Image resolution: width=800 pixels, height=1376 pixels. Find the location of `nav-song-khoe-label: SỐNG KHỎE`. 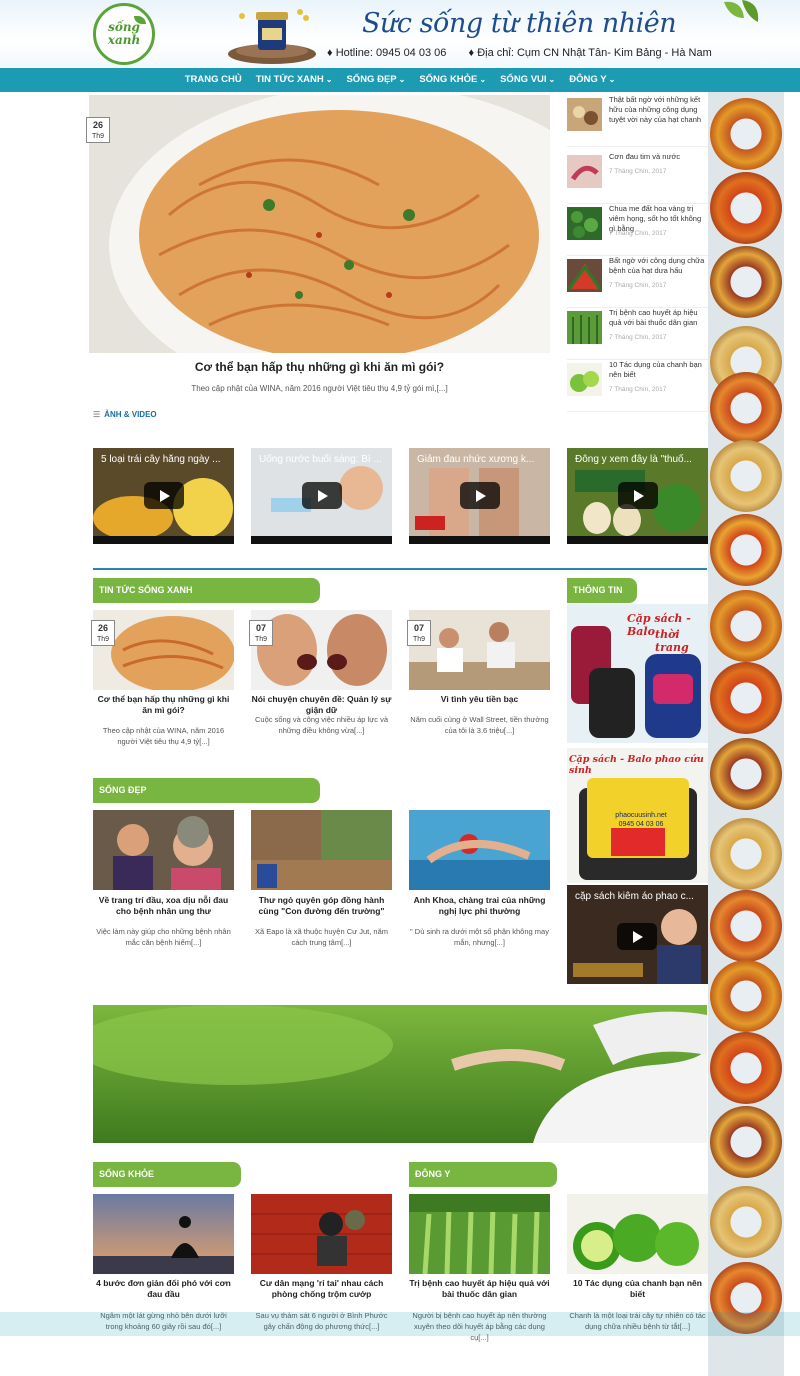

nav-song-khoe-label: SỐNG KHỎE is located at coordinates (448, 79).